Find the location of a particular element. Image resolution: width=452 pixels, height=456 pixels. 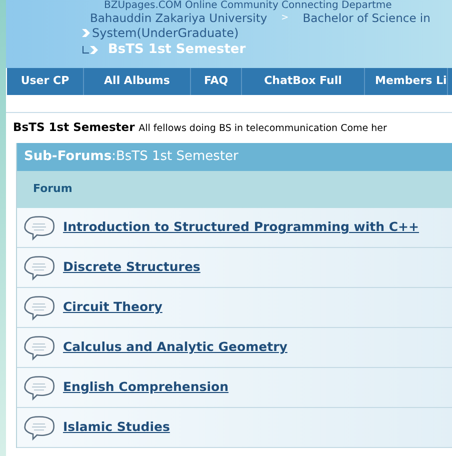

nav-link: Members Li is located at coordinates (406, 81).